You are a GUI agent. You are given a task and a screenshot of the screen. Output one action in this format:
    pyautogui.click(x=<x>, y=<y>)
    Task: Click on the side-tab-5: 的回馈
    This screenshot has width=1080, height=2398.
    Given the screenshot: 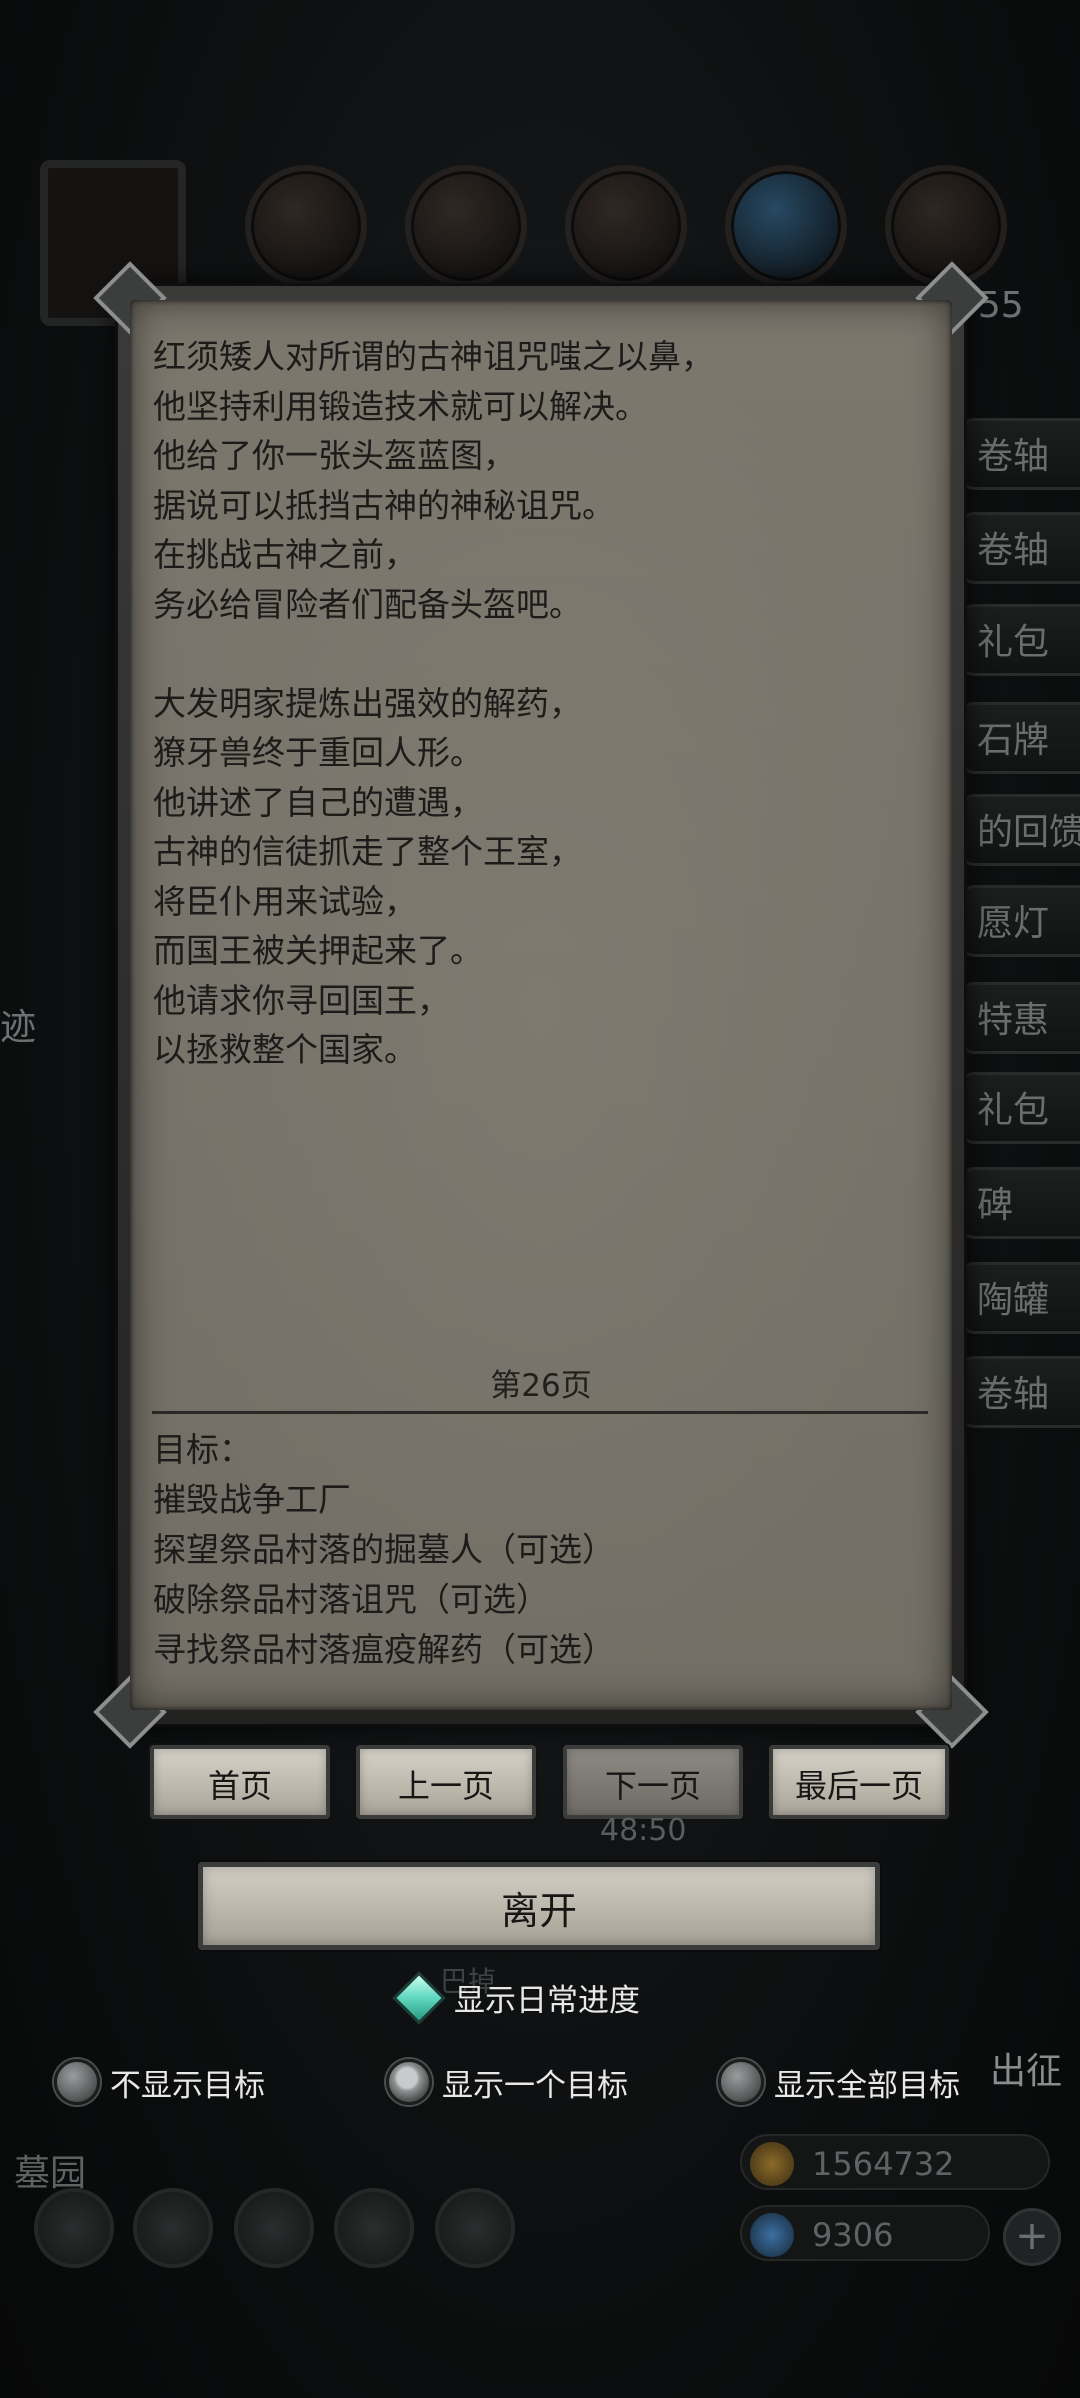 What is the action you would take?
    pyautogui.click(x=1020, y=830)
    